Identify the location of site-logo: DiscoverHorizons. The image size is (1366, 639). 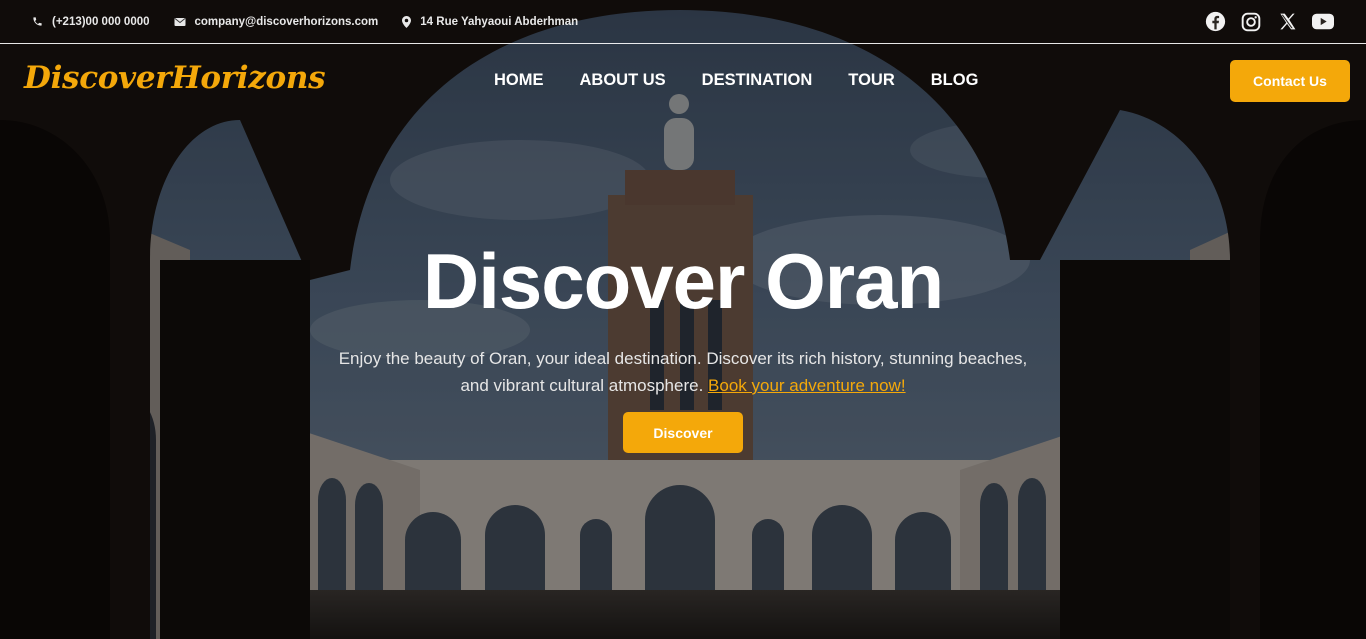
(175, 78).